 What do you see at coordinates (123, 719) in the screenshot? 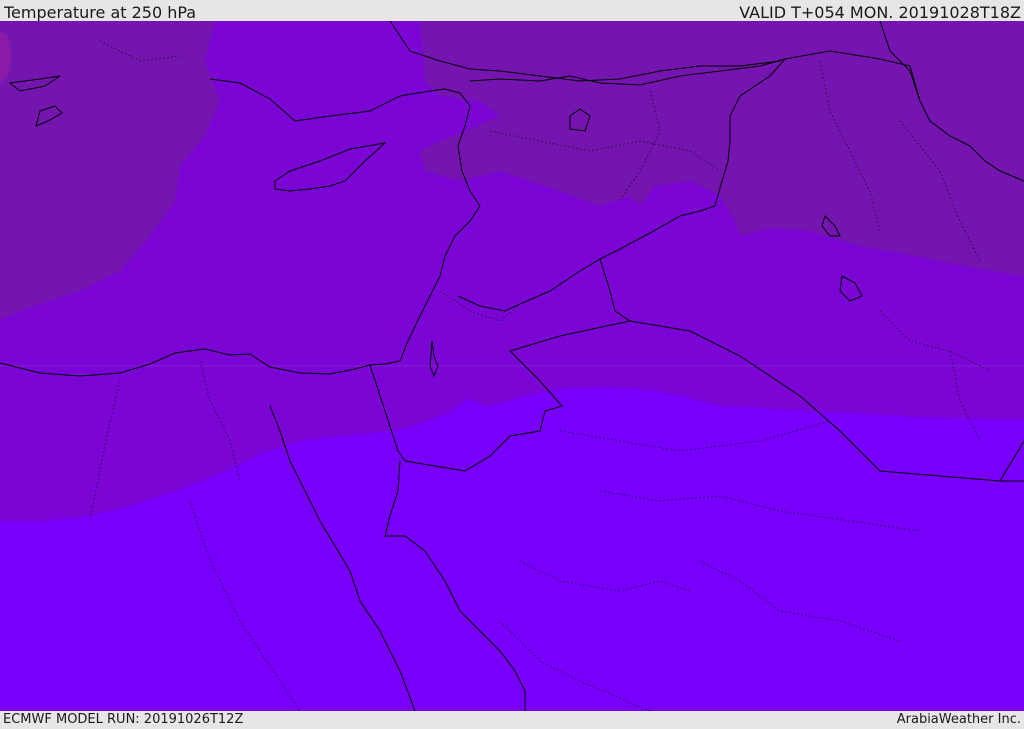
I see `model-run-label: ECMWF MODEL RUN: 20191026T12Z` at bounding box center [123, 719].